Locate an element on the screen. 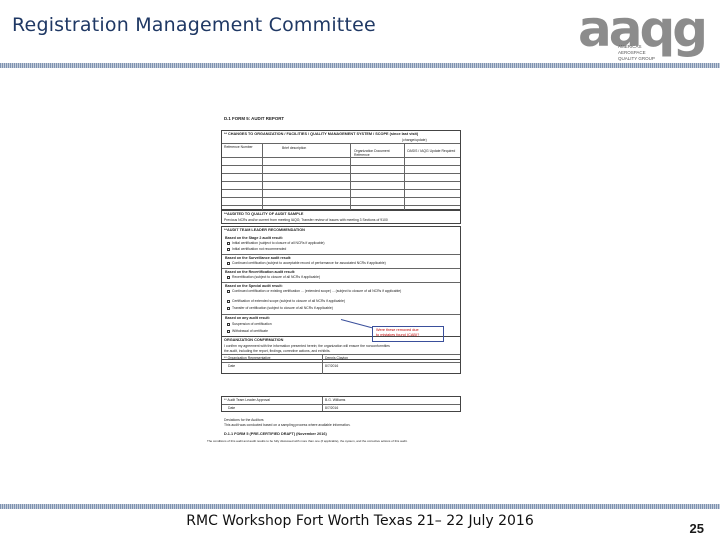 The width and height of the screenshot is (720, 540). org-date-label: Date is located at coordinates (232, 366).